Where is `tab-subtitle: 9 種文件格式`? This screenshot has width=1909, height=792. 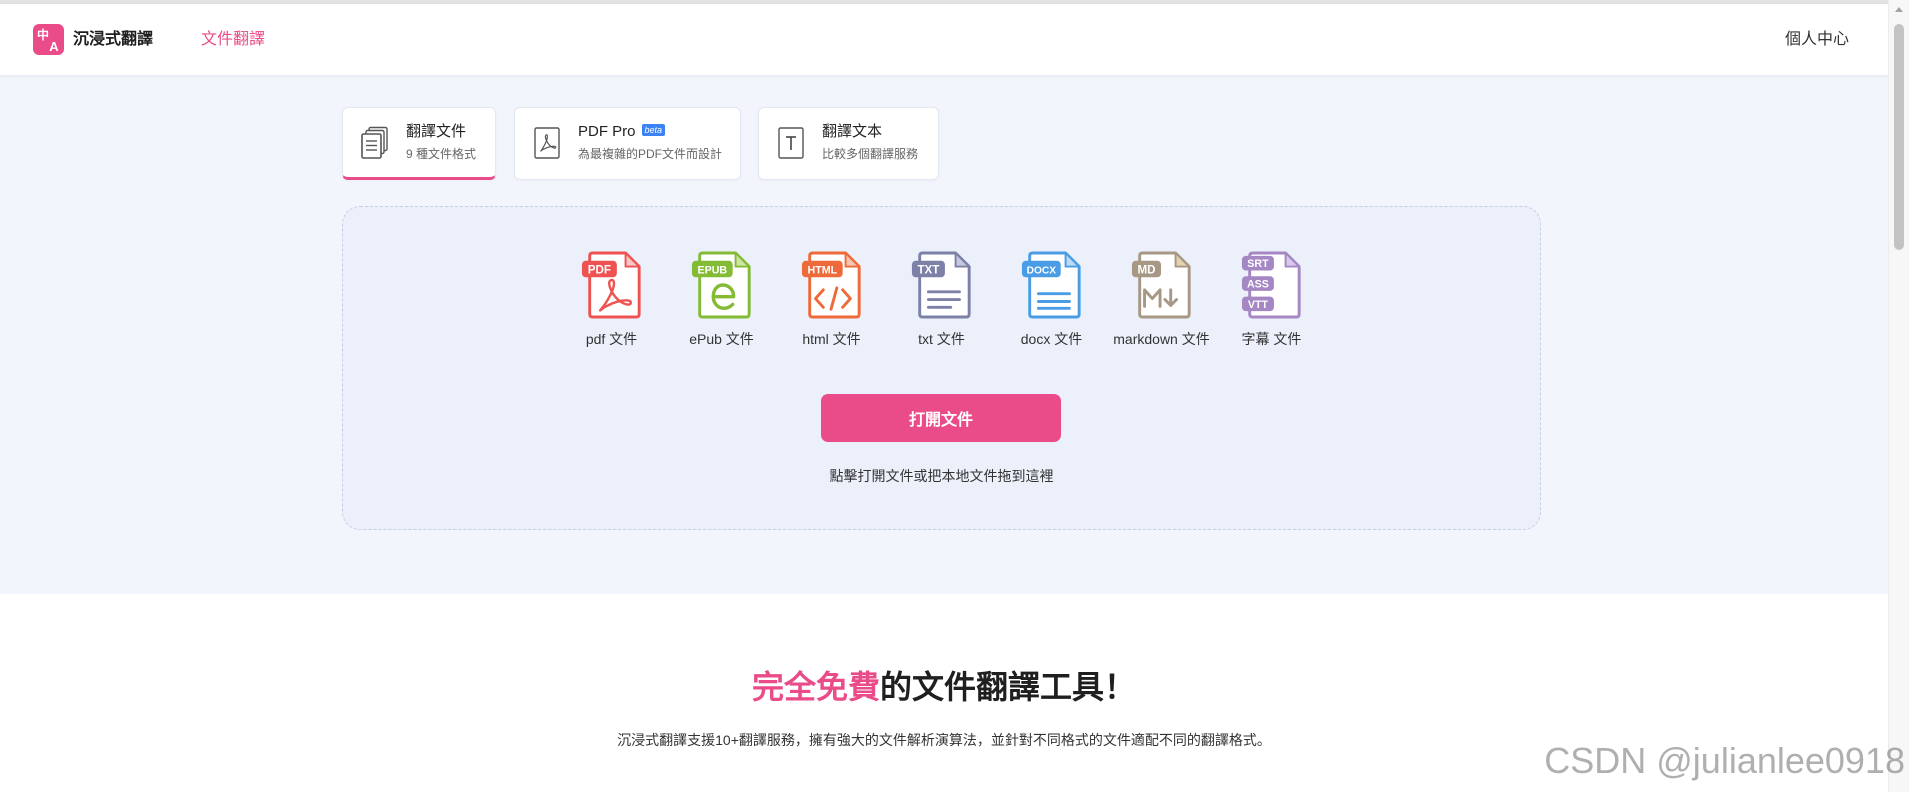 tab-subtitle: 9 種文件格式 is located at coordinates (441, 154).